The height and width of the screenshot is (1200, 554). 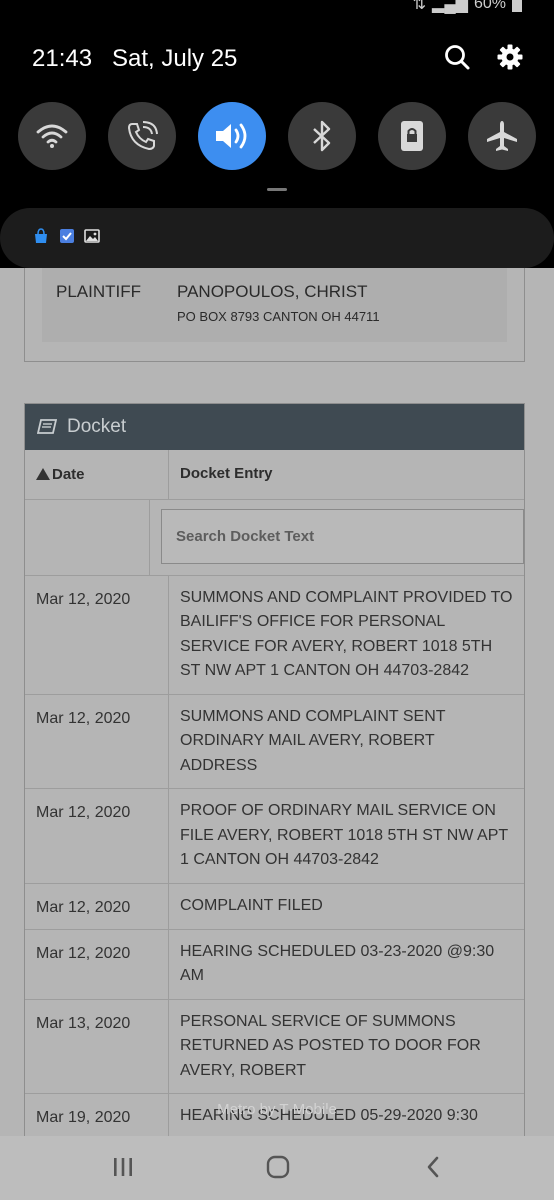 What do you see at coordinates (450, 6) in the screenshot?
I see `signal-icon: ▂▄▆` at bounding box center [450, 6].